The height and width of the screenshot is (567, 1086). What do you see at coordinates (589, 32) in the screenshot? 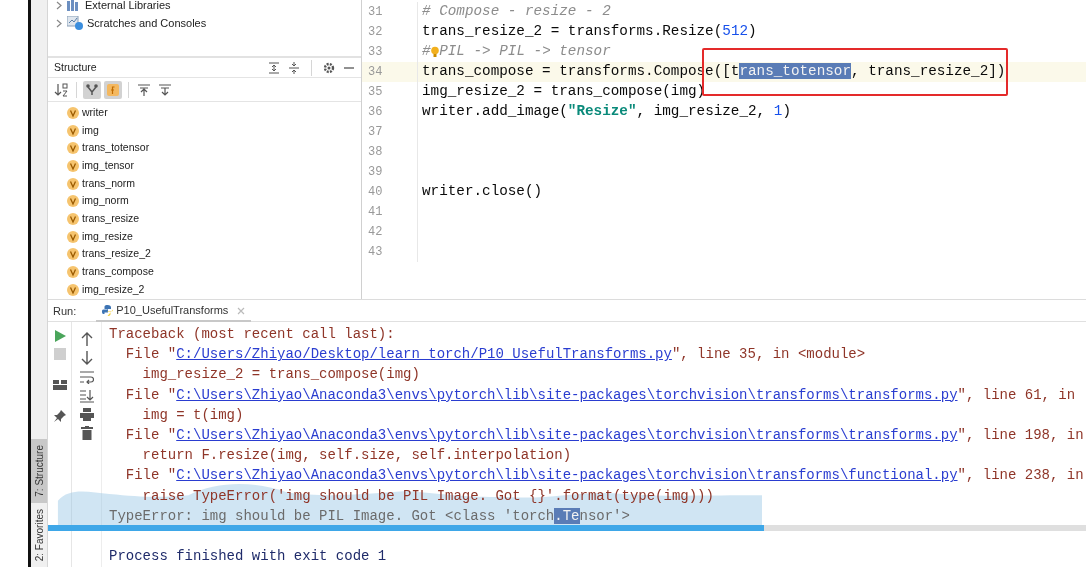
I see `code-line: trans_resize_2 = transforms.Resize(512)` at bounding box center [589, 32].